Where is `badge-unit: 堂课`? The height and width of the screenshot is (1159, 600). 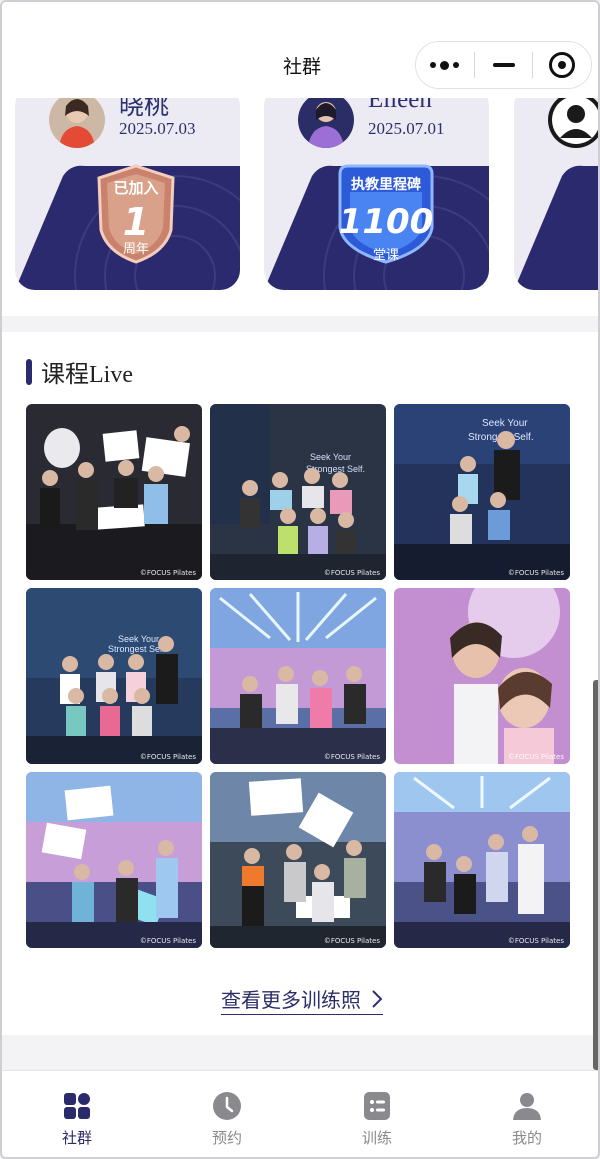 badge-unit: 堂课 is located at coordinates (385, 255).